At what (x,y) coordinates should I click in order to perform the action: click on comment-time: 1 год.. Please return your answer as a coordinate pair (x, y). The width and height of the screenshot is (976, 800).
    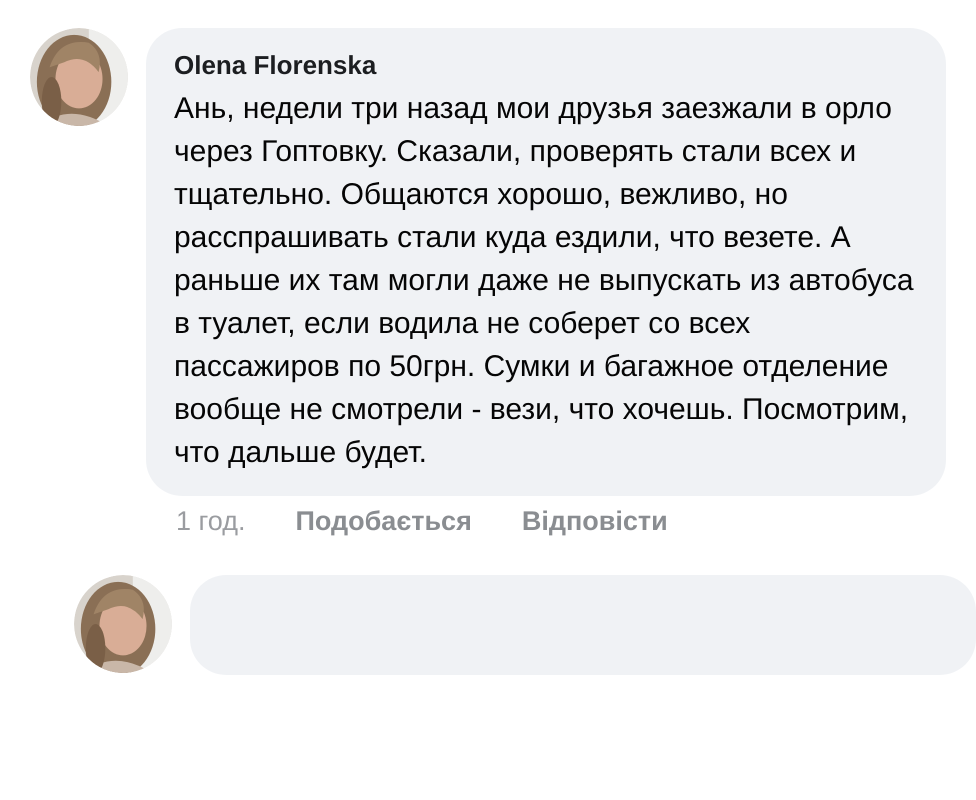
    Looking at the image, I should click on (211, 521).